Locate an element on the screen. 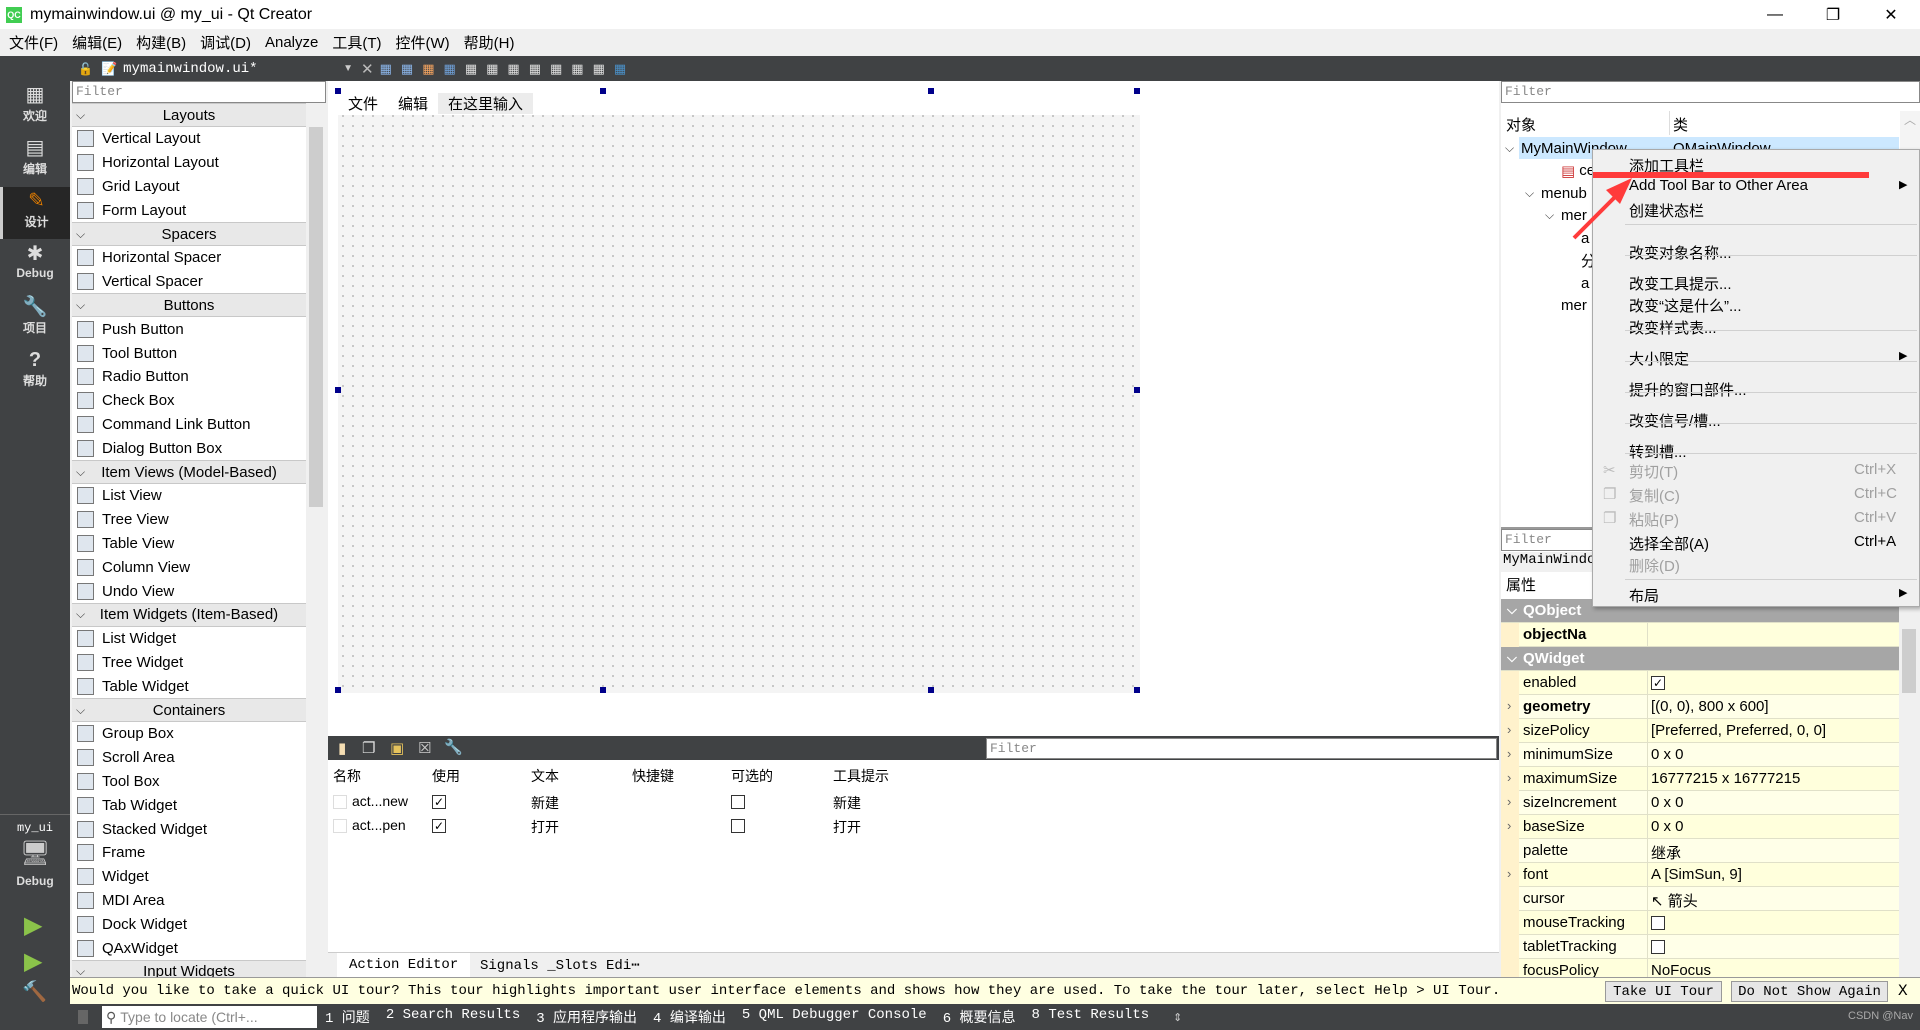  property-row: › baseSize 0 x 0 is located at coordinates (1700, 827).